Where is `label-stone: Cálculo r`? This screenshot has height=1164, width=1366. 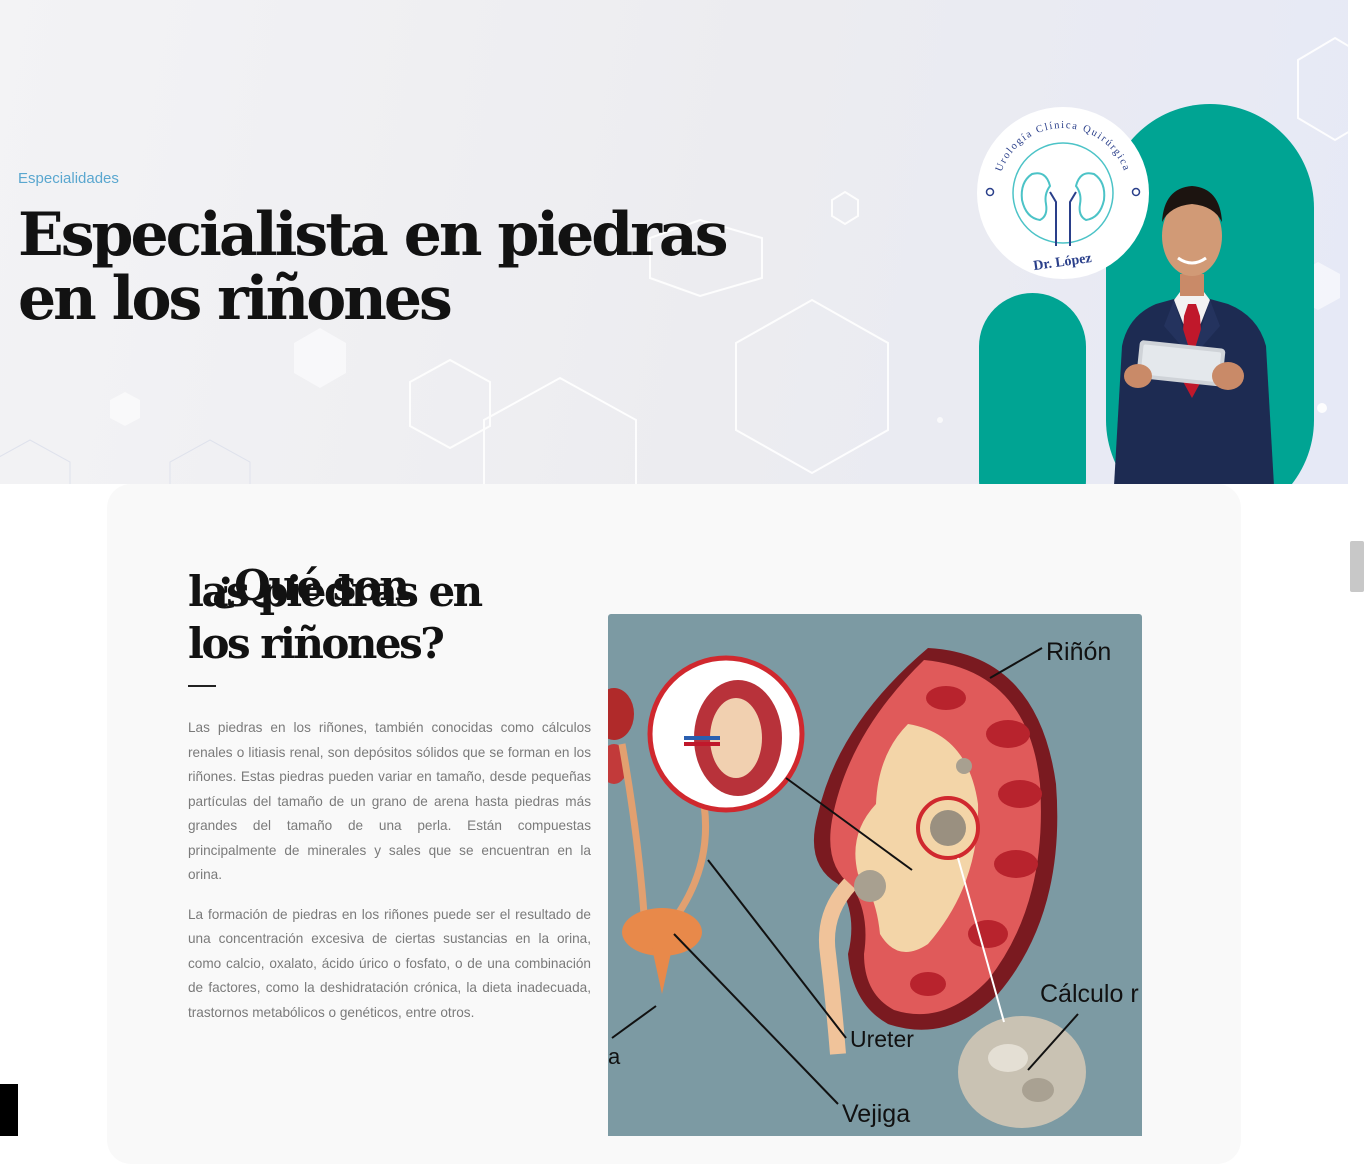
label-stone: Cálculo r is located at coordinates (1089, 994).